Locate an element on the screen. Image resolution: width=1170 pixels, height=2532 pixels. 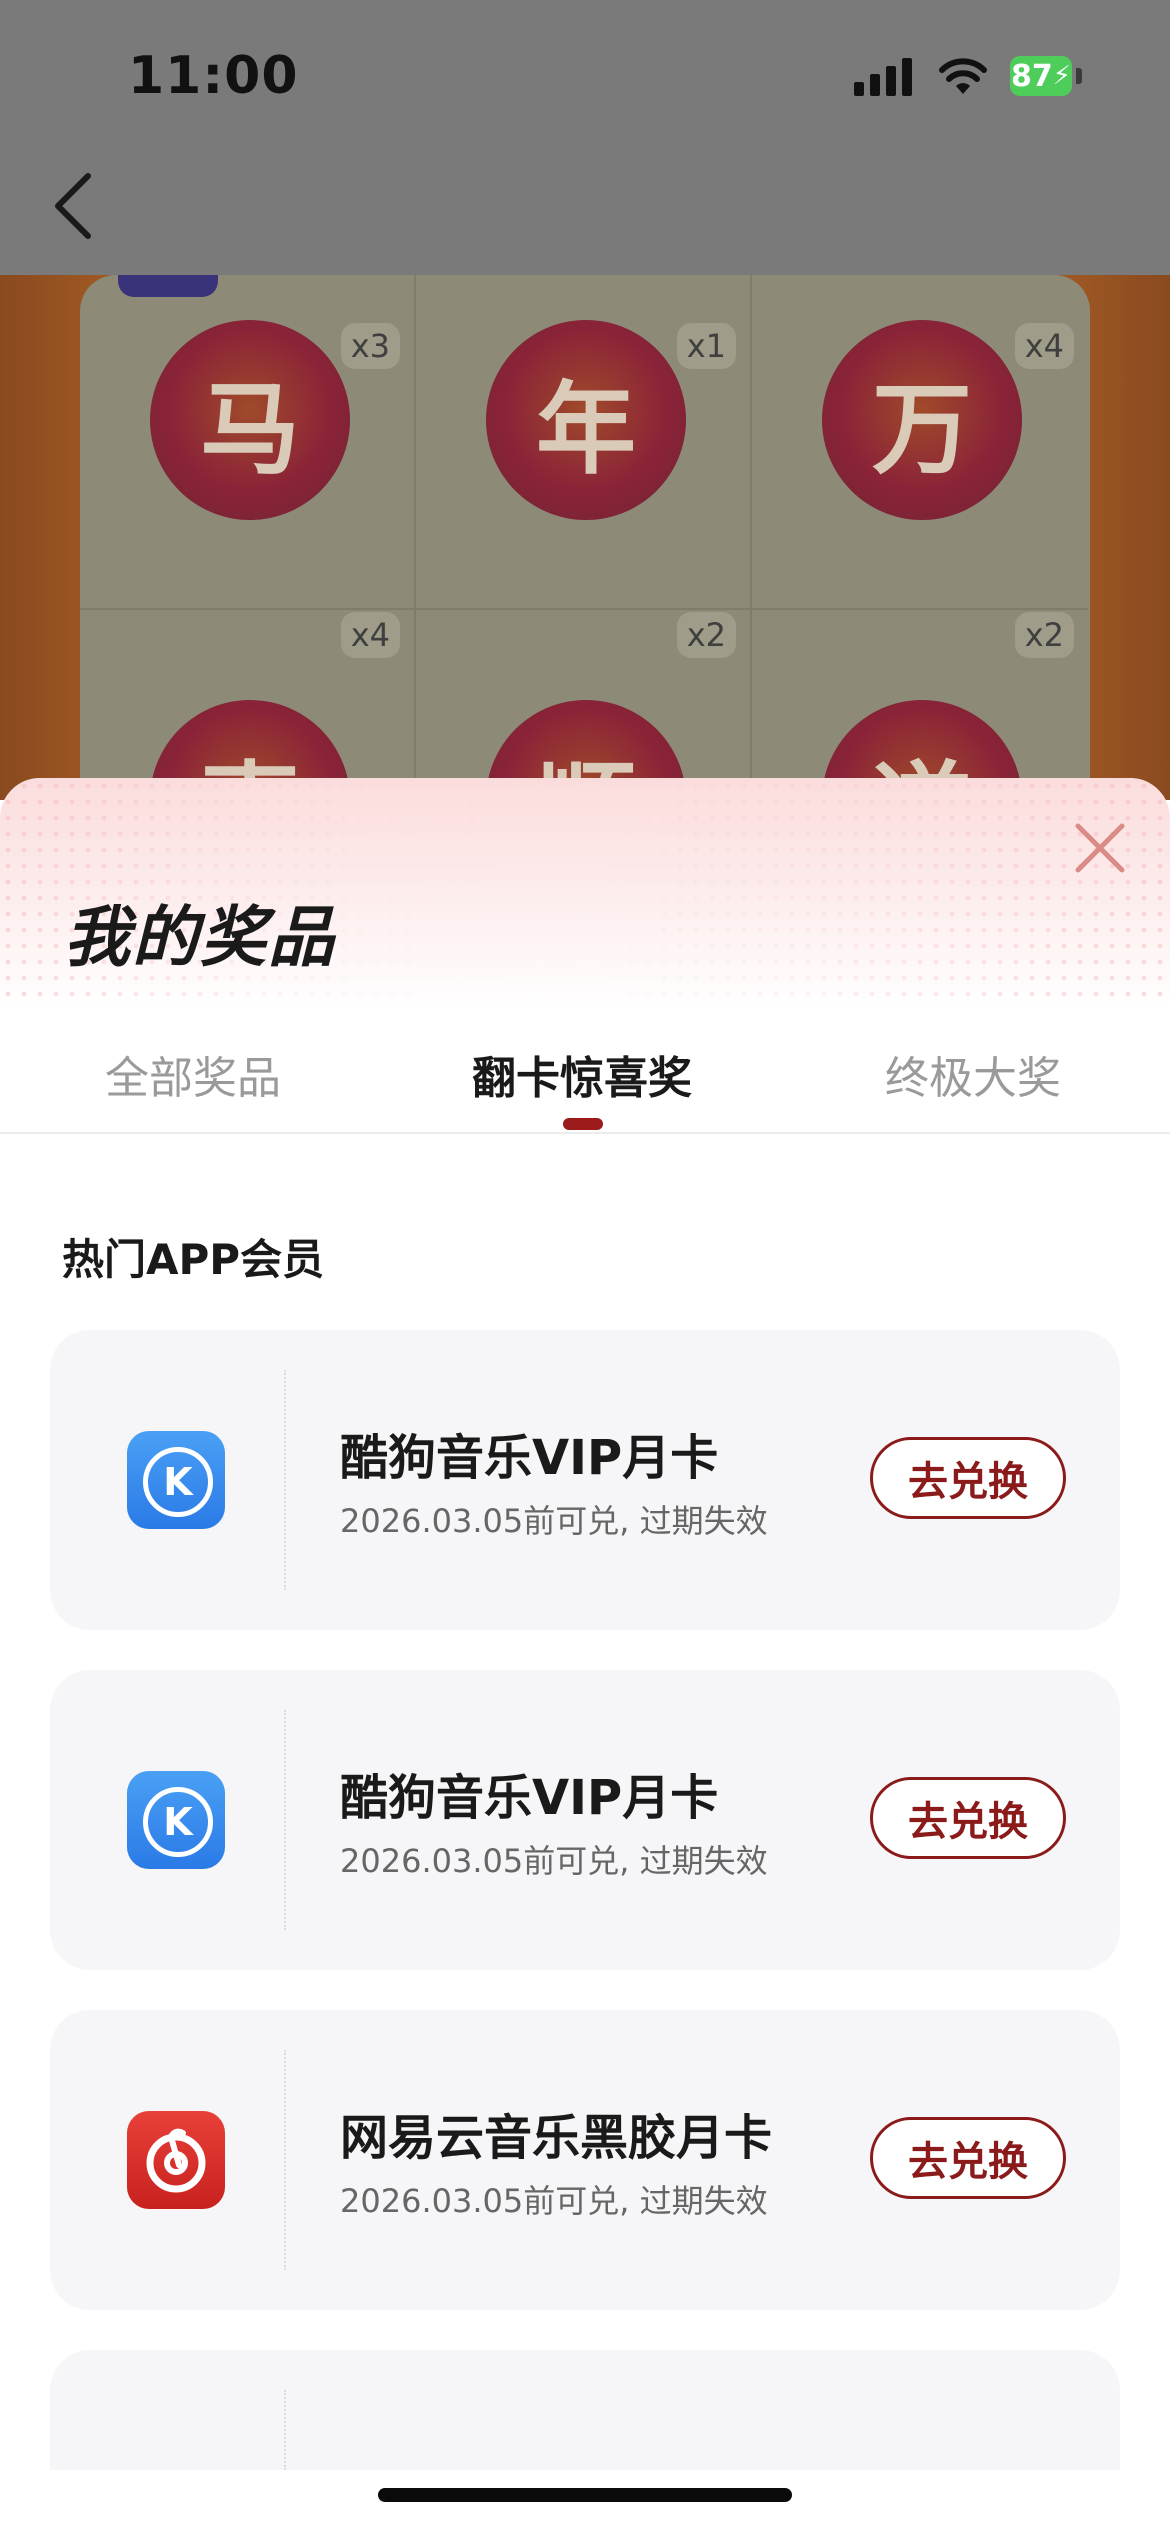
tab-indicator is located at coordinates (583, 1124).